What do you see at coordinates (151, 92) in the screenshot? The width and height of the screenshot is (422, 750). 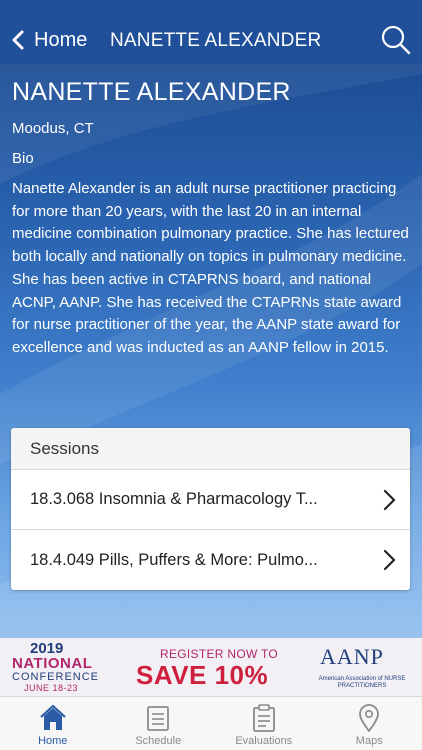 I see `speaker-name: NANETTE ALEXANDER` at bounding box center [151, 92].